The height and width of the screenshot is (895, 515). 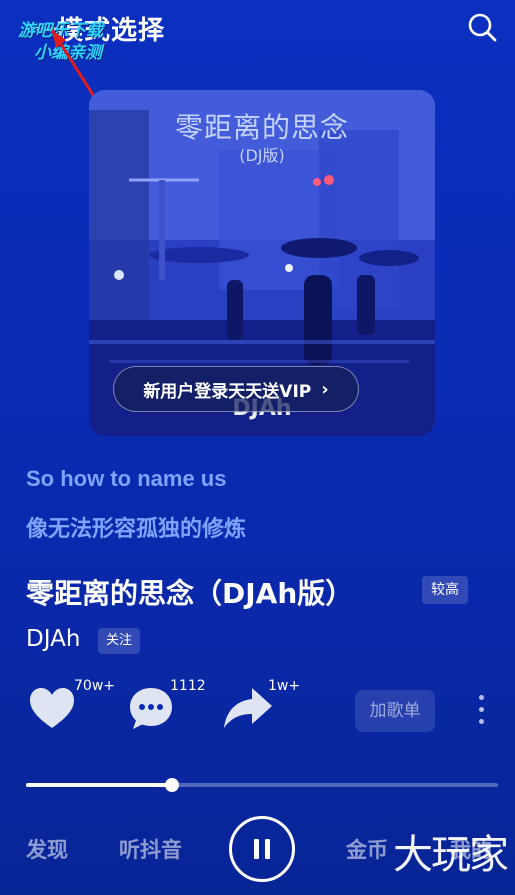 I want to click on corner-watermark: 大玩家, so click(x=451, y=855).